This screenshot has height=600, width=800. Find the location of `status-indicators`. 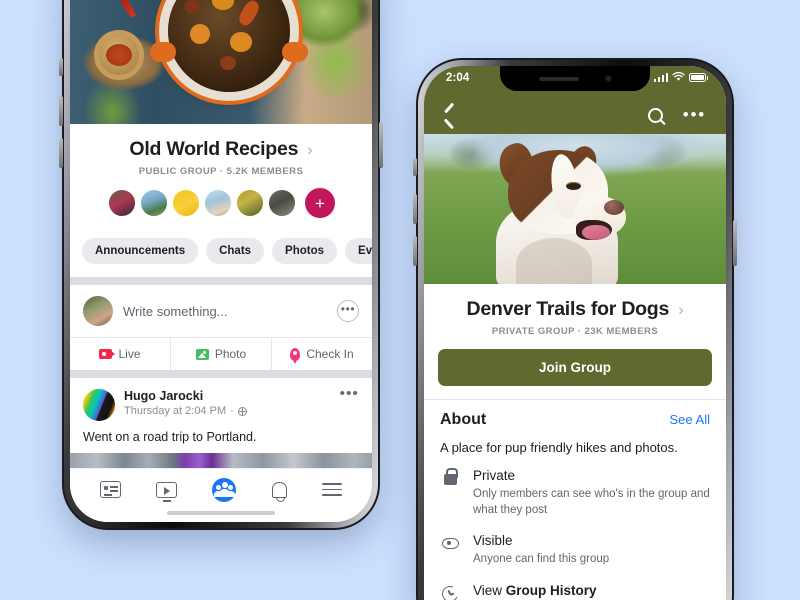

status-indicators is located at coordinates (680, 77).